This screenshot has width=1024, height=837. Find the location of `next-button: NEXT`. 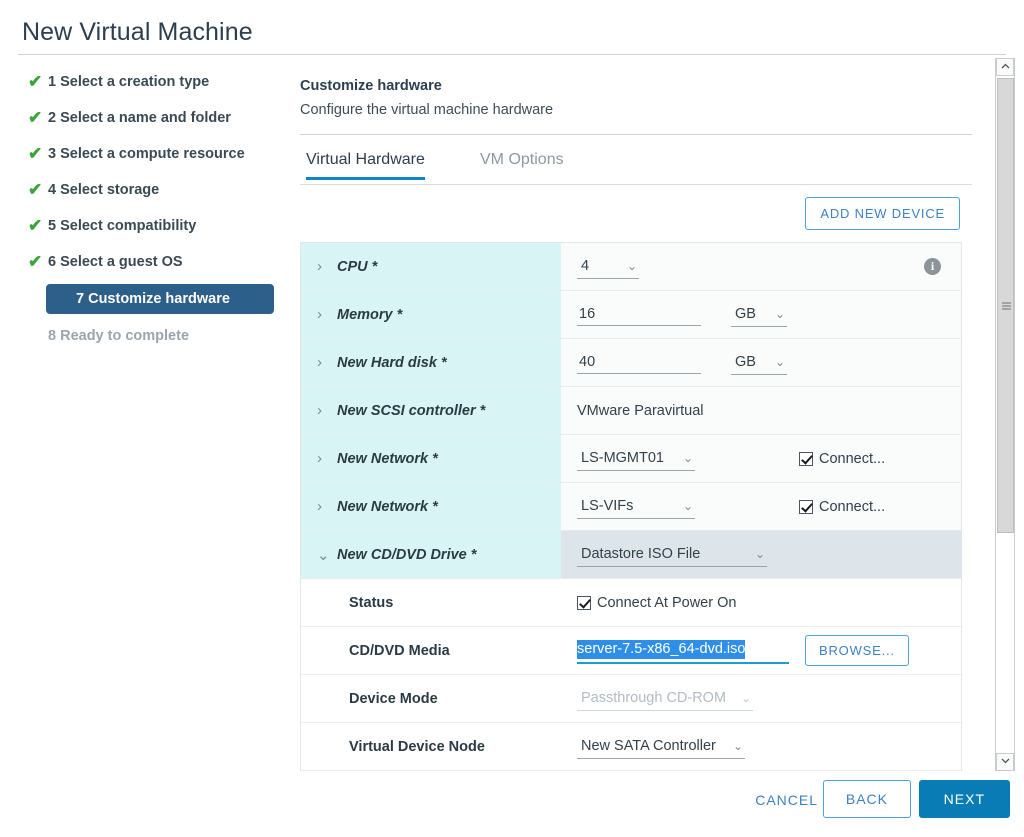

next-button: NEXT is located at coordinates (964, 799).